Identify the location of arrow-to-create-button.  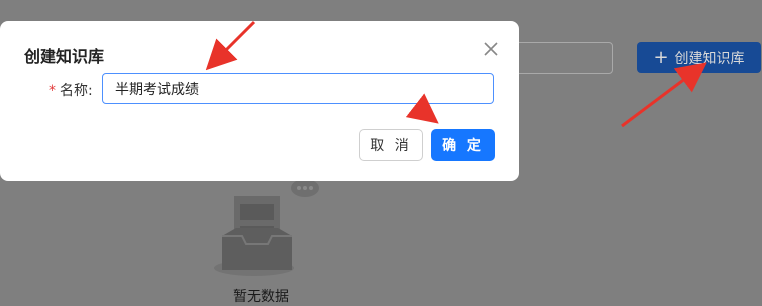
(664, 95).